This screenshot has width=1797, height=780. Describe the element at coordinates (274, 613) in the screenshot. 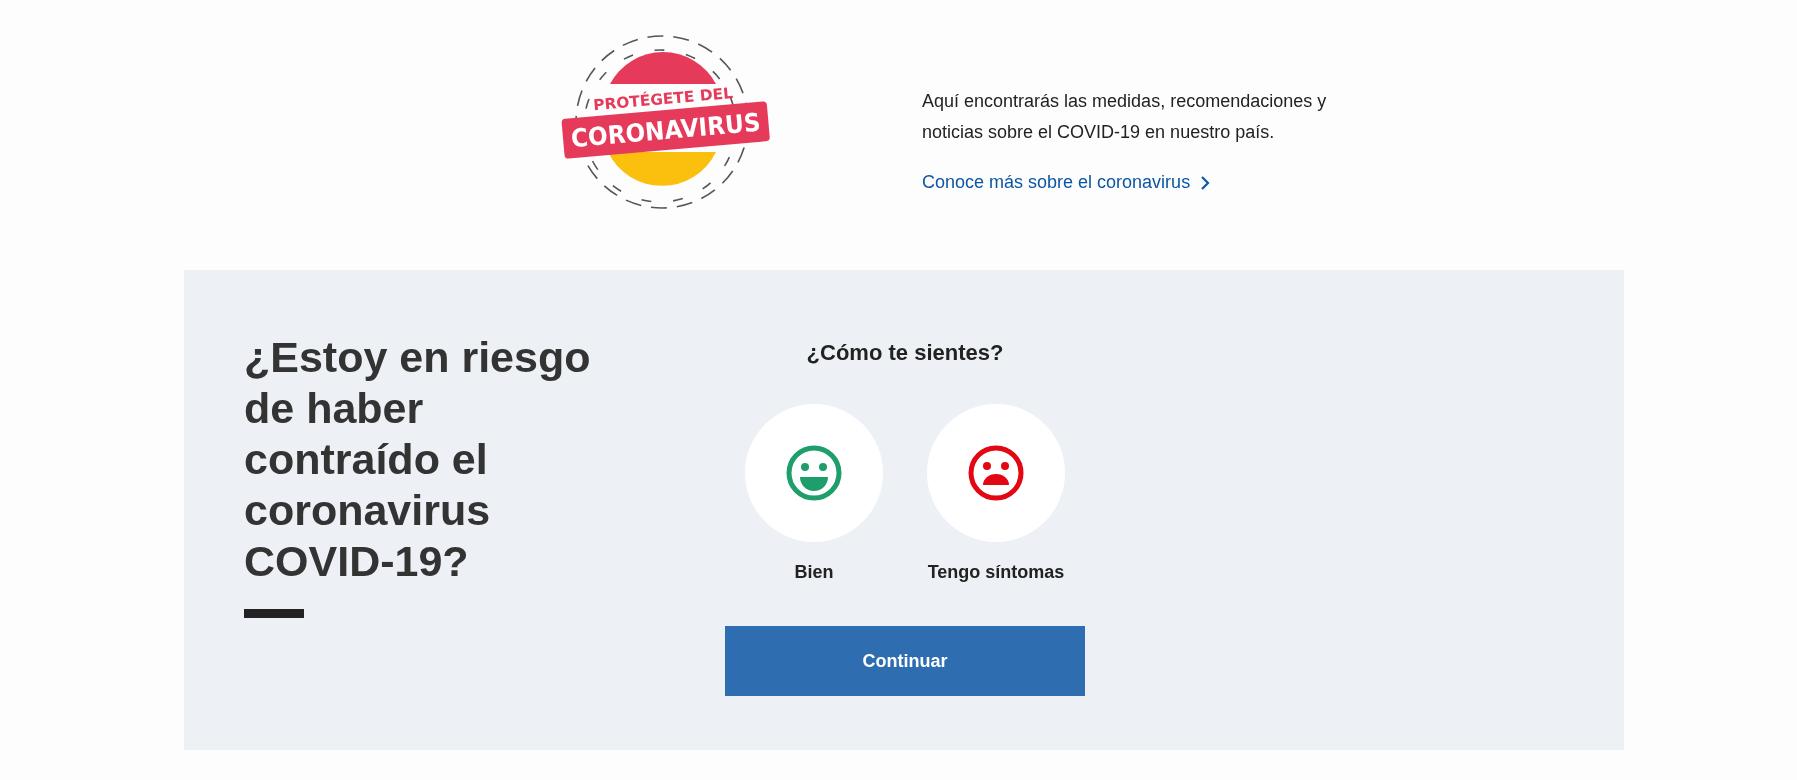

I see `heading-underline` at that location.